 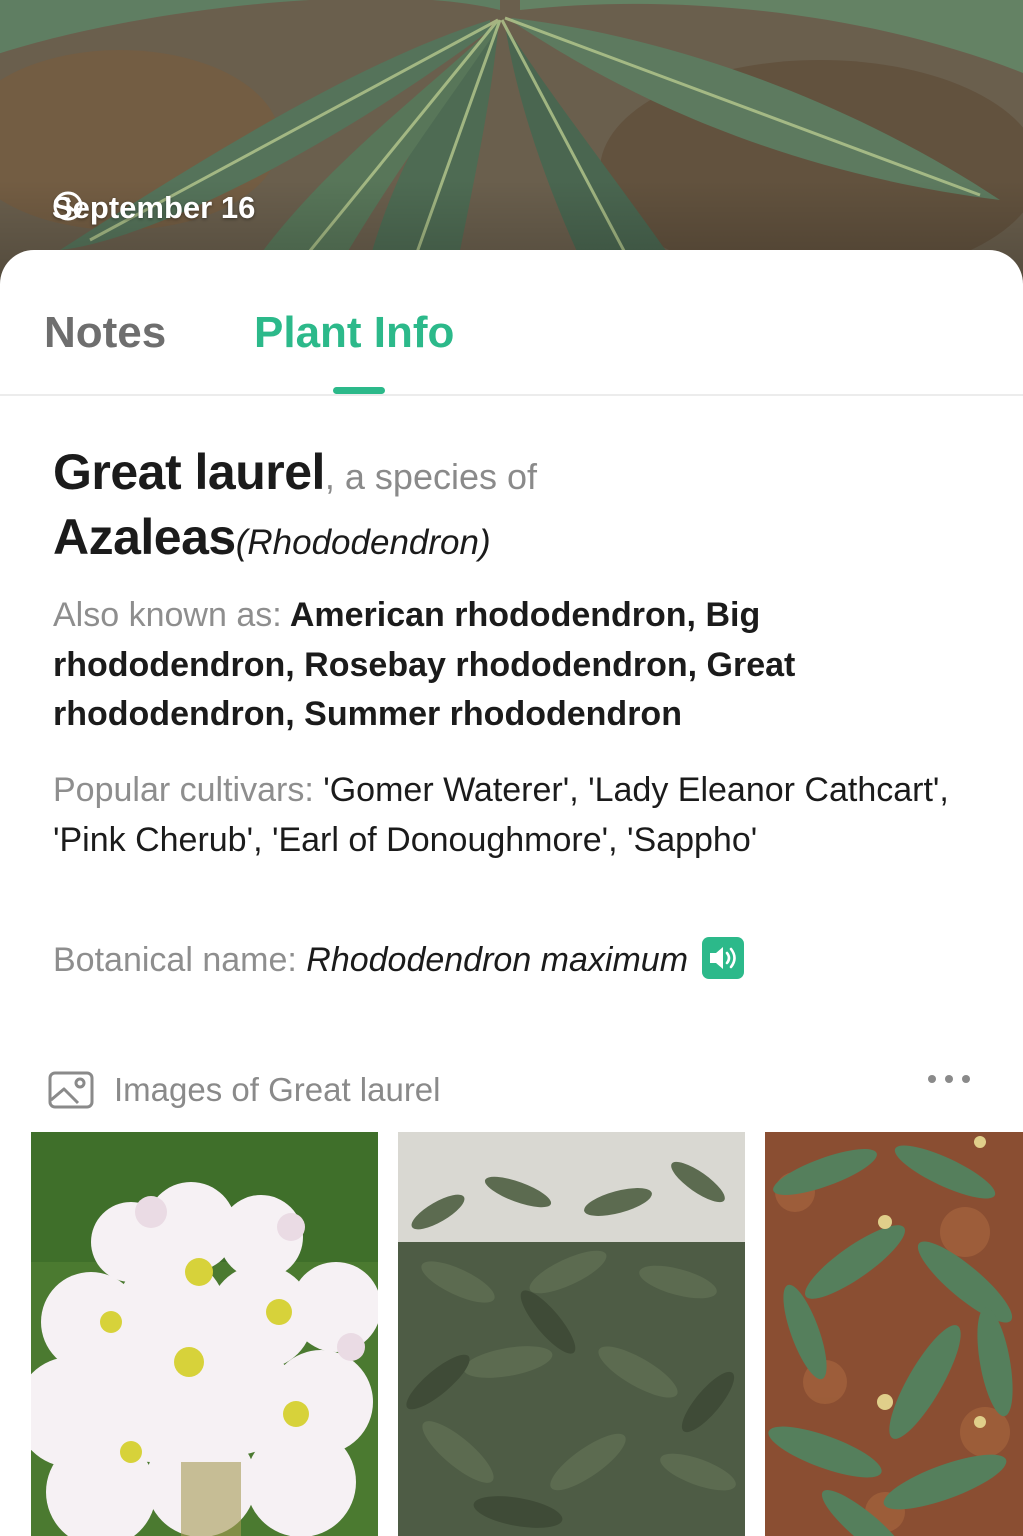 What do you see at coordinates (68, 206) in the screenshot?
I see `clock-icon` at bounding box center [68, 206].